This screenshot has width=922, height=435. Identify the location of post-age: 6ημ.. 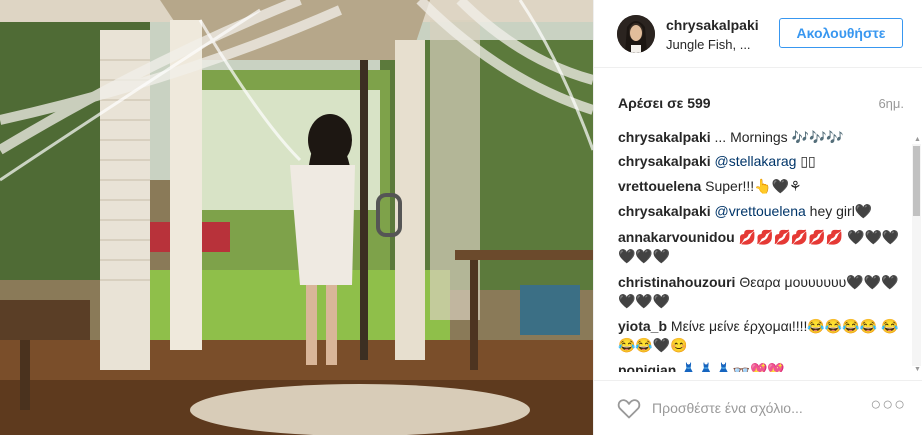
(891, 103).